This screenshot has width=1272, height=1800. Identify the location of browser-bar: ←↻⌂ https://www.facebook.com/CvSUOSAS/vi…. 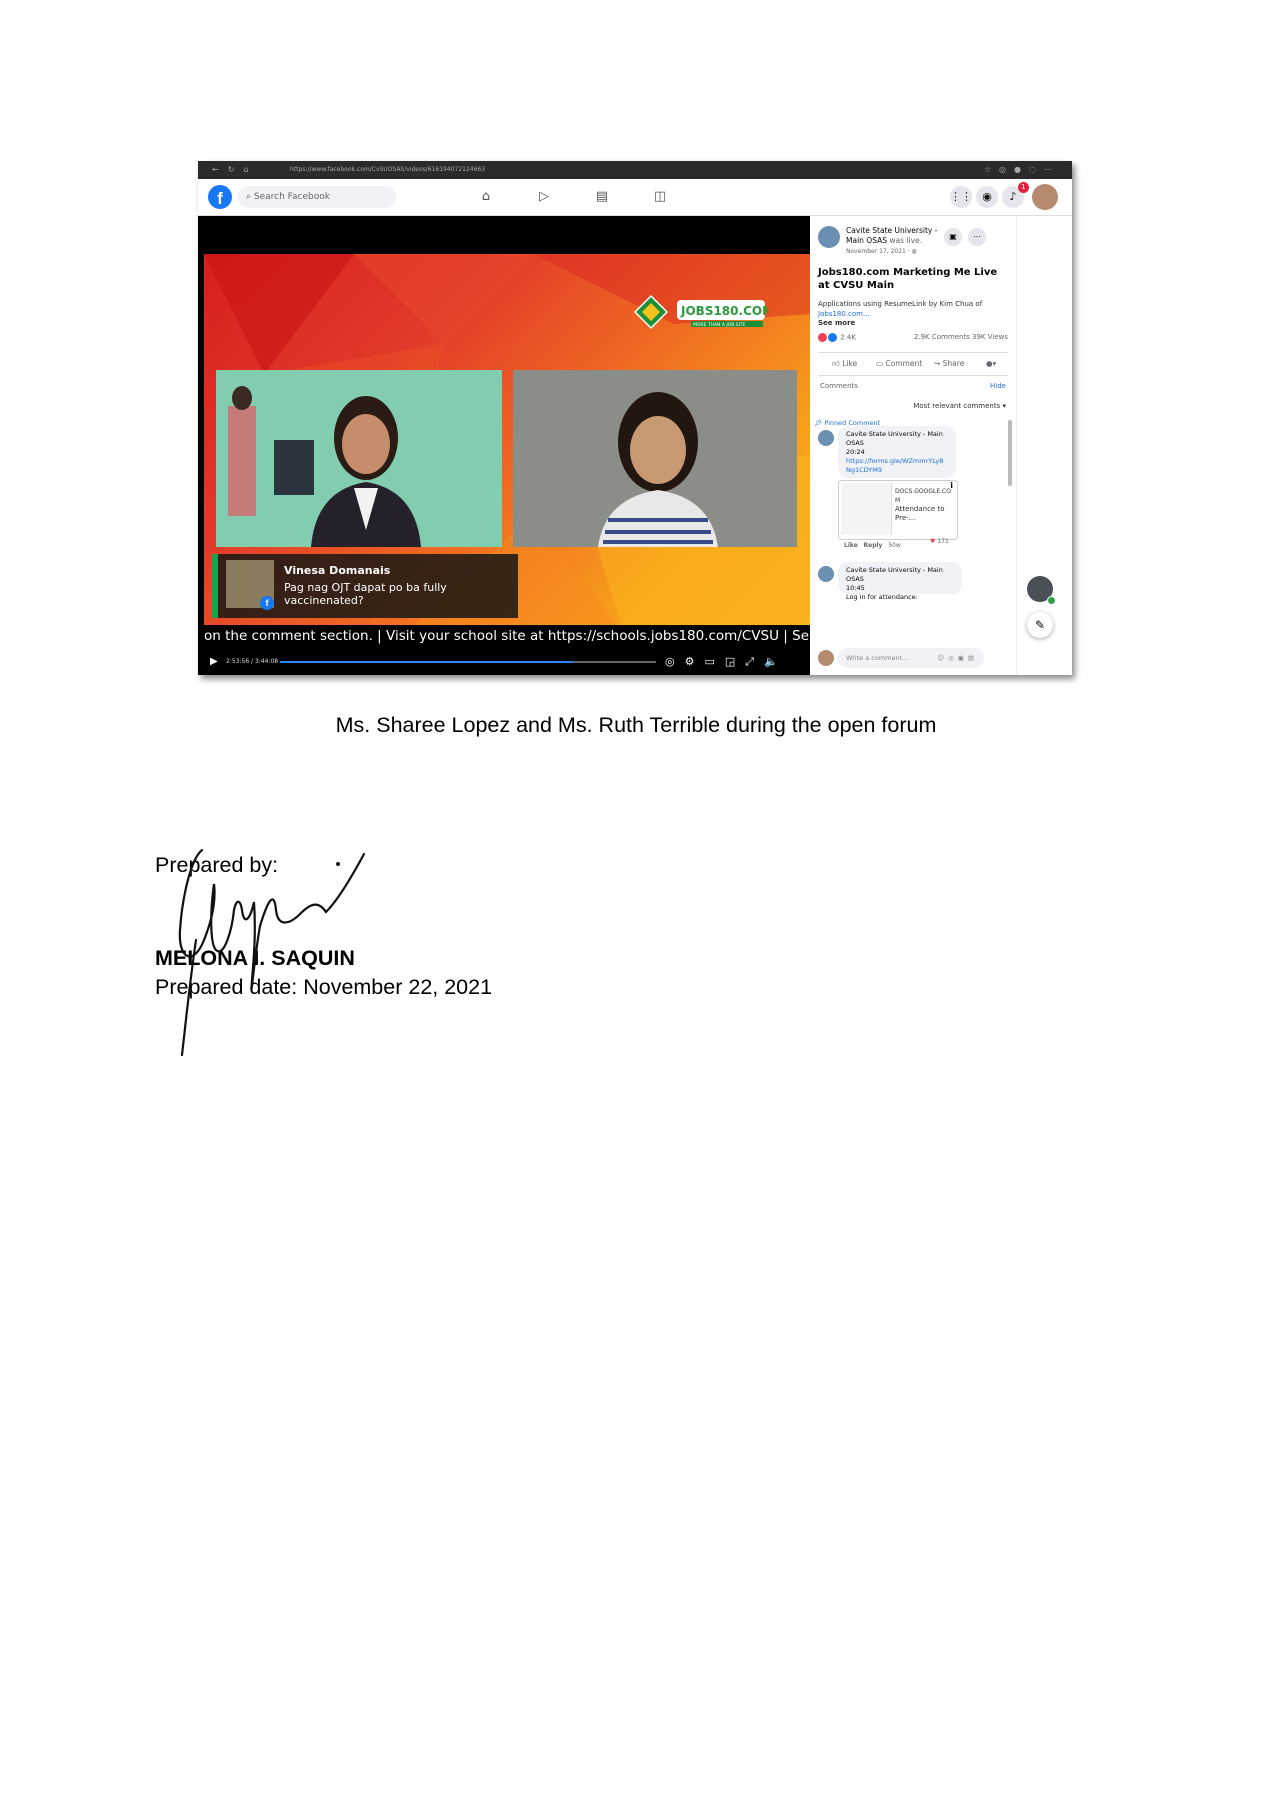
(635, 170).